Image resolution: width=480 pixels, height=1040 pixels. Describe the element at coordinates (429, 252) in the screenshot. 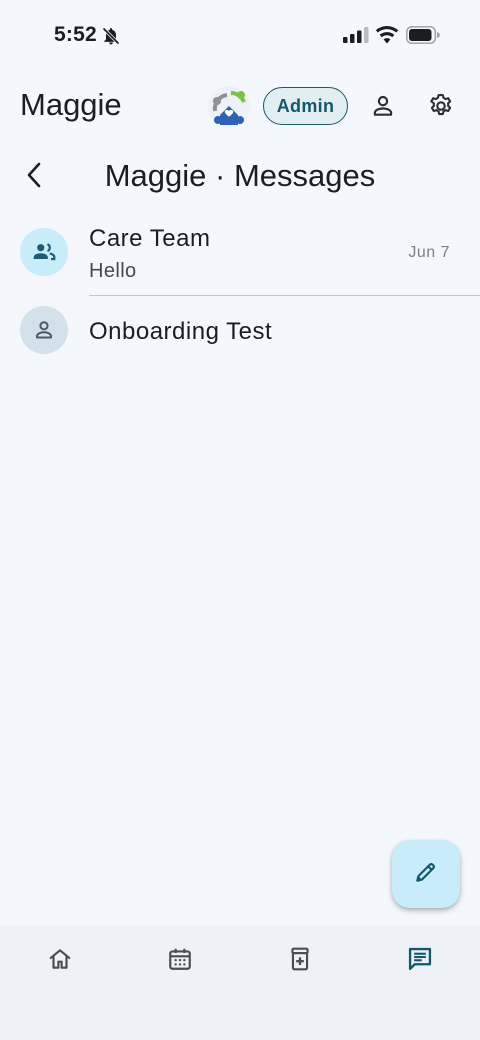

I see `thread-date: Jun 7` at that location.